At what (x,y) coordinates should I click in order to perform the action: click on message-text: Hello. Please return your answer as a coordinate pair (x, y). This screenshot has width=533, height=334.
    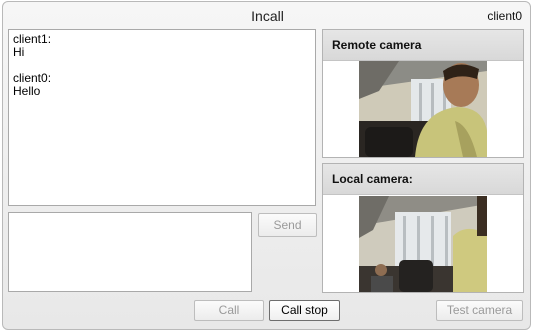
    Looking at the image, I should click on (27, 91).